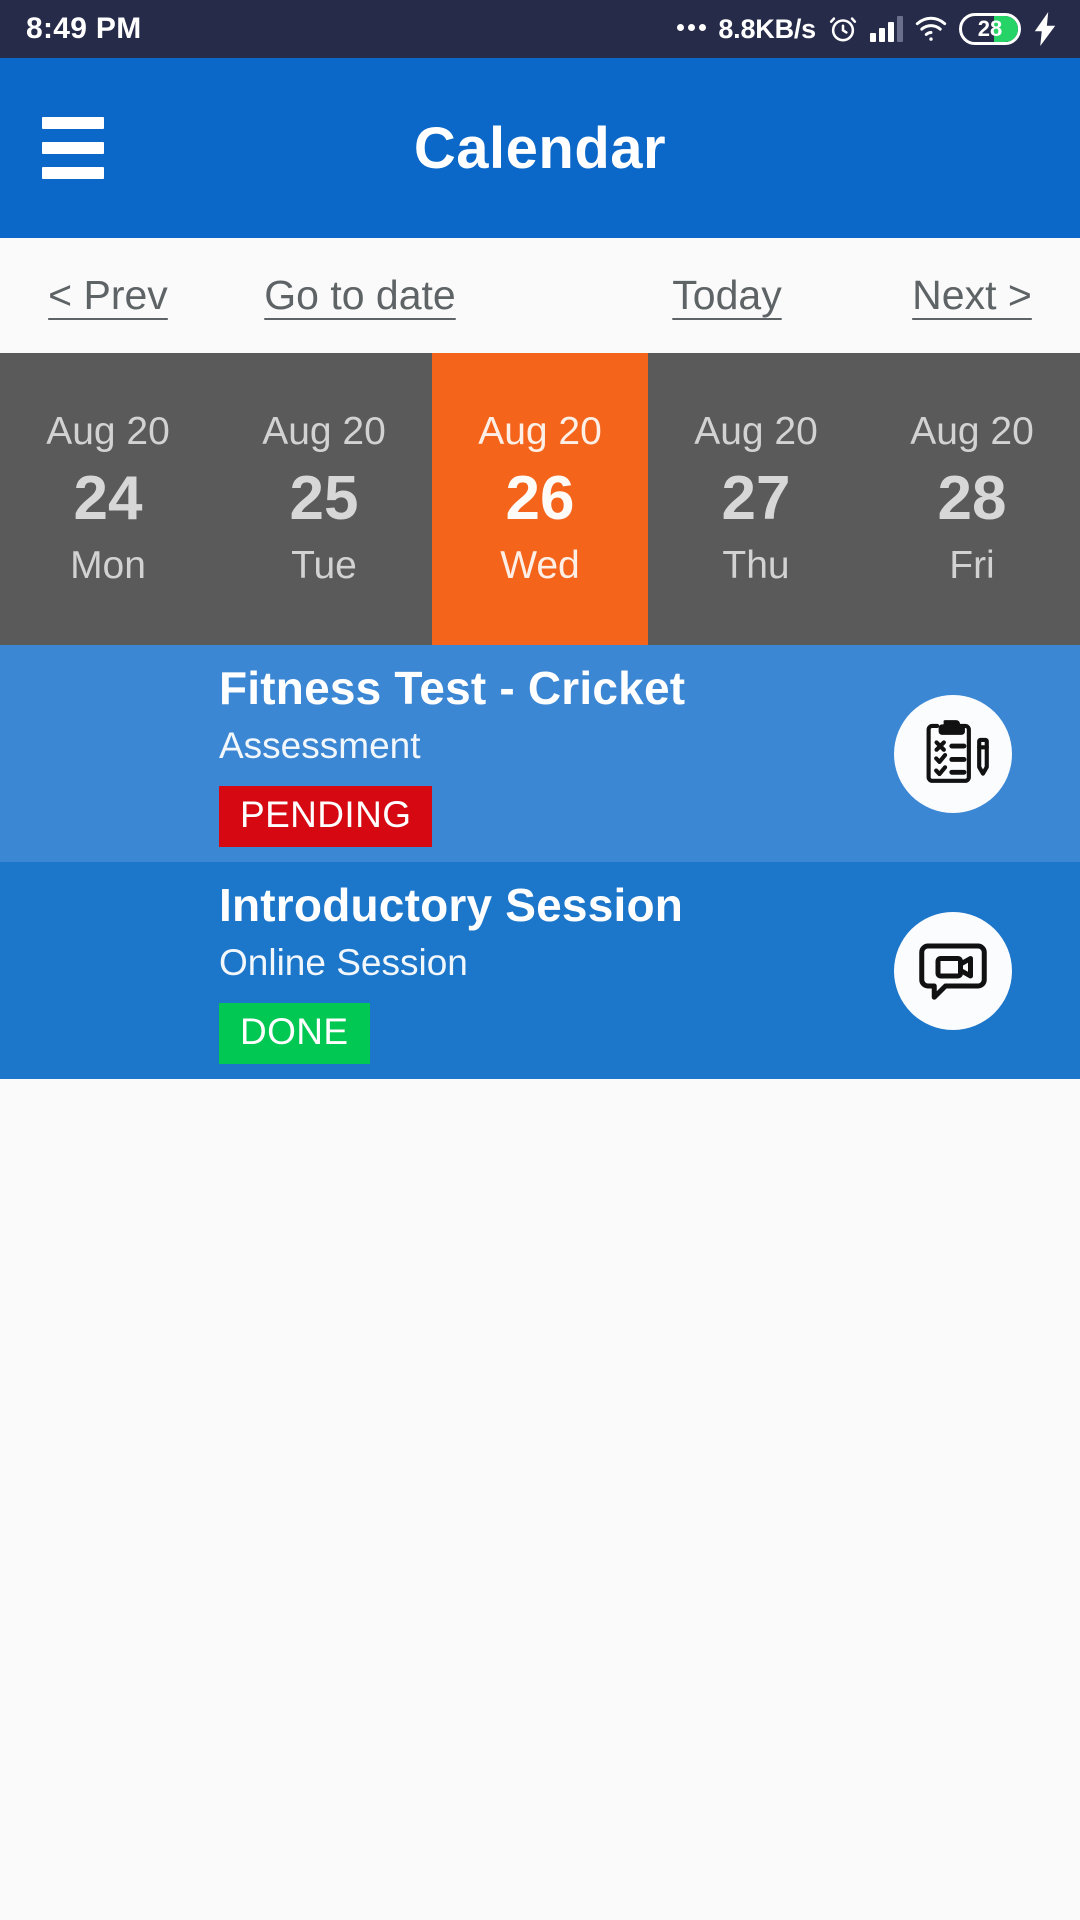  I want to click on event-title: Fitness Test - Cricket, so click(452, 688).